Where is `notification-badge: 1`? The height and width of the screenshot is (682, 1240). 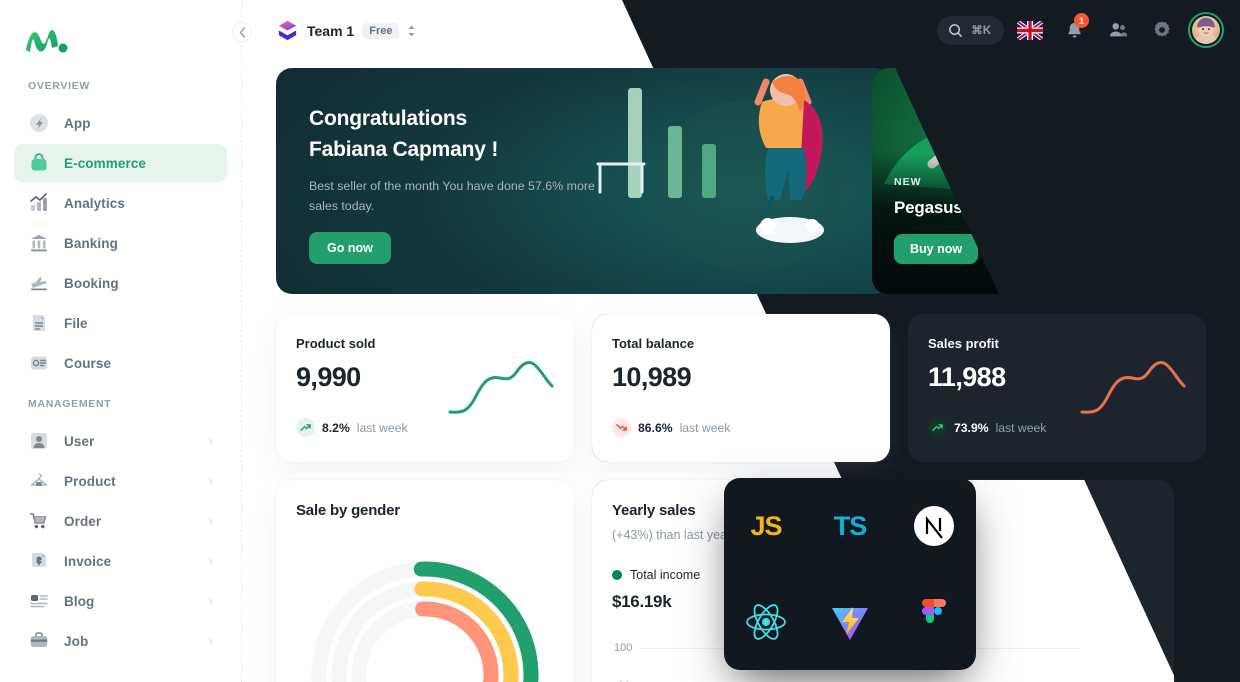 notification-badge: 1 is located at coordinates (1081, 20).